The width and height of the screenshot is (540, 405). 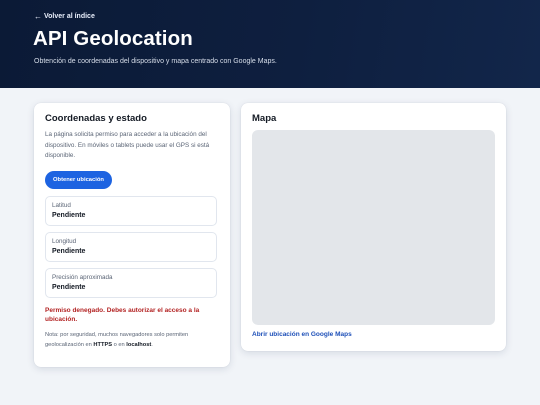 I want to click on back-link-label: Volver al índice, so click(x=69, y=16).